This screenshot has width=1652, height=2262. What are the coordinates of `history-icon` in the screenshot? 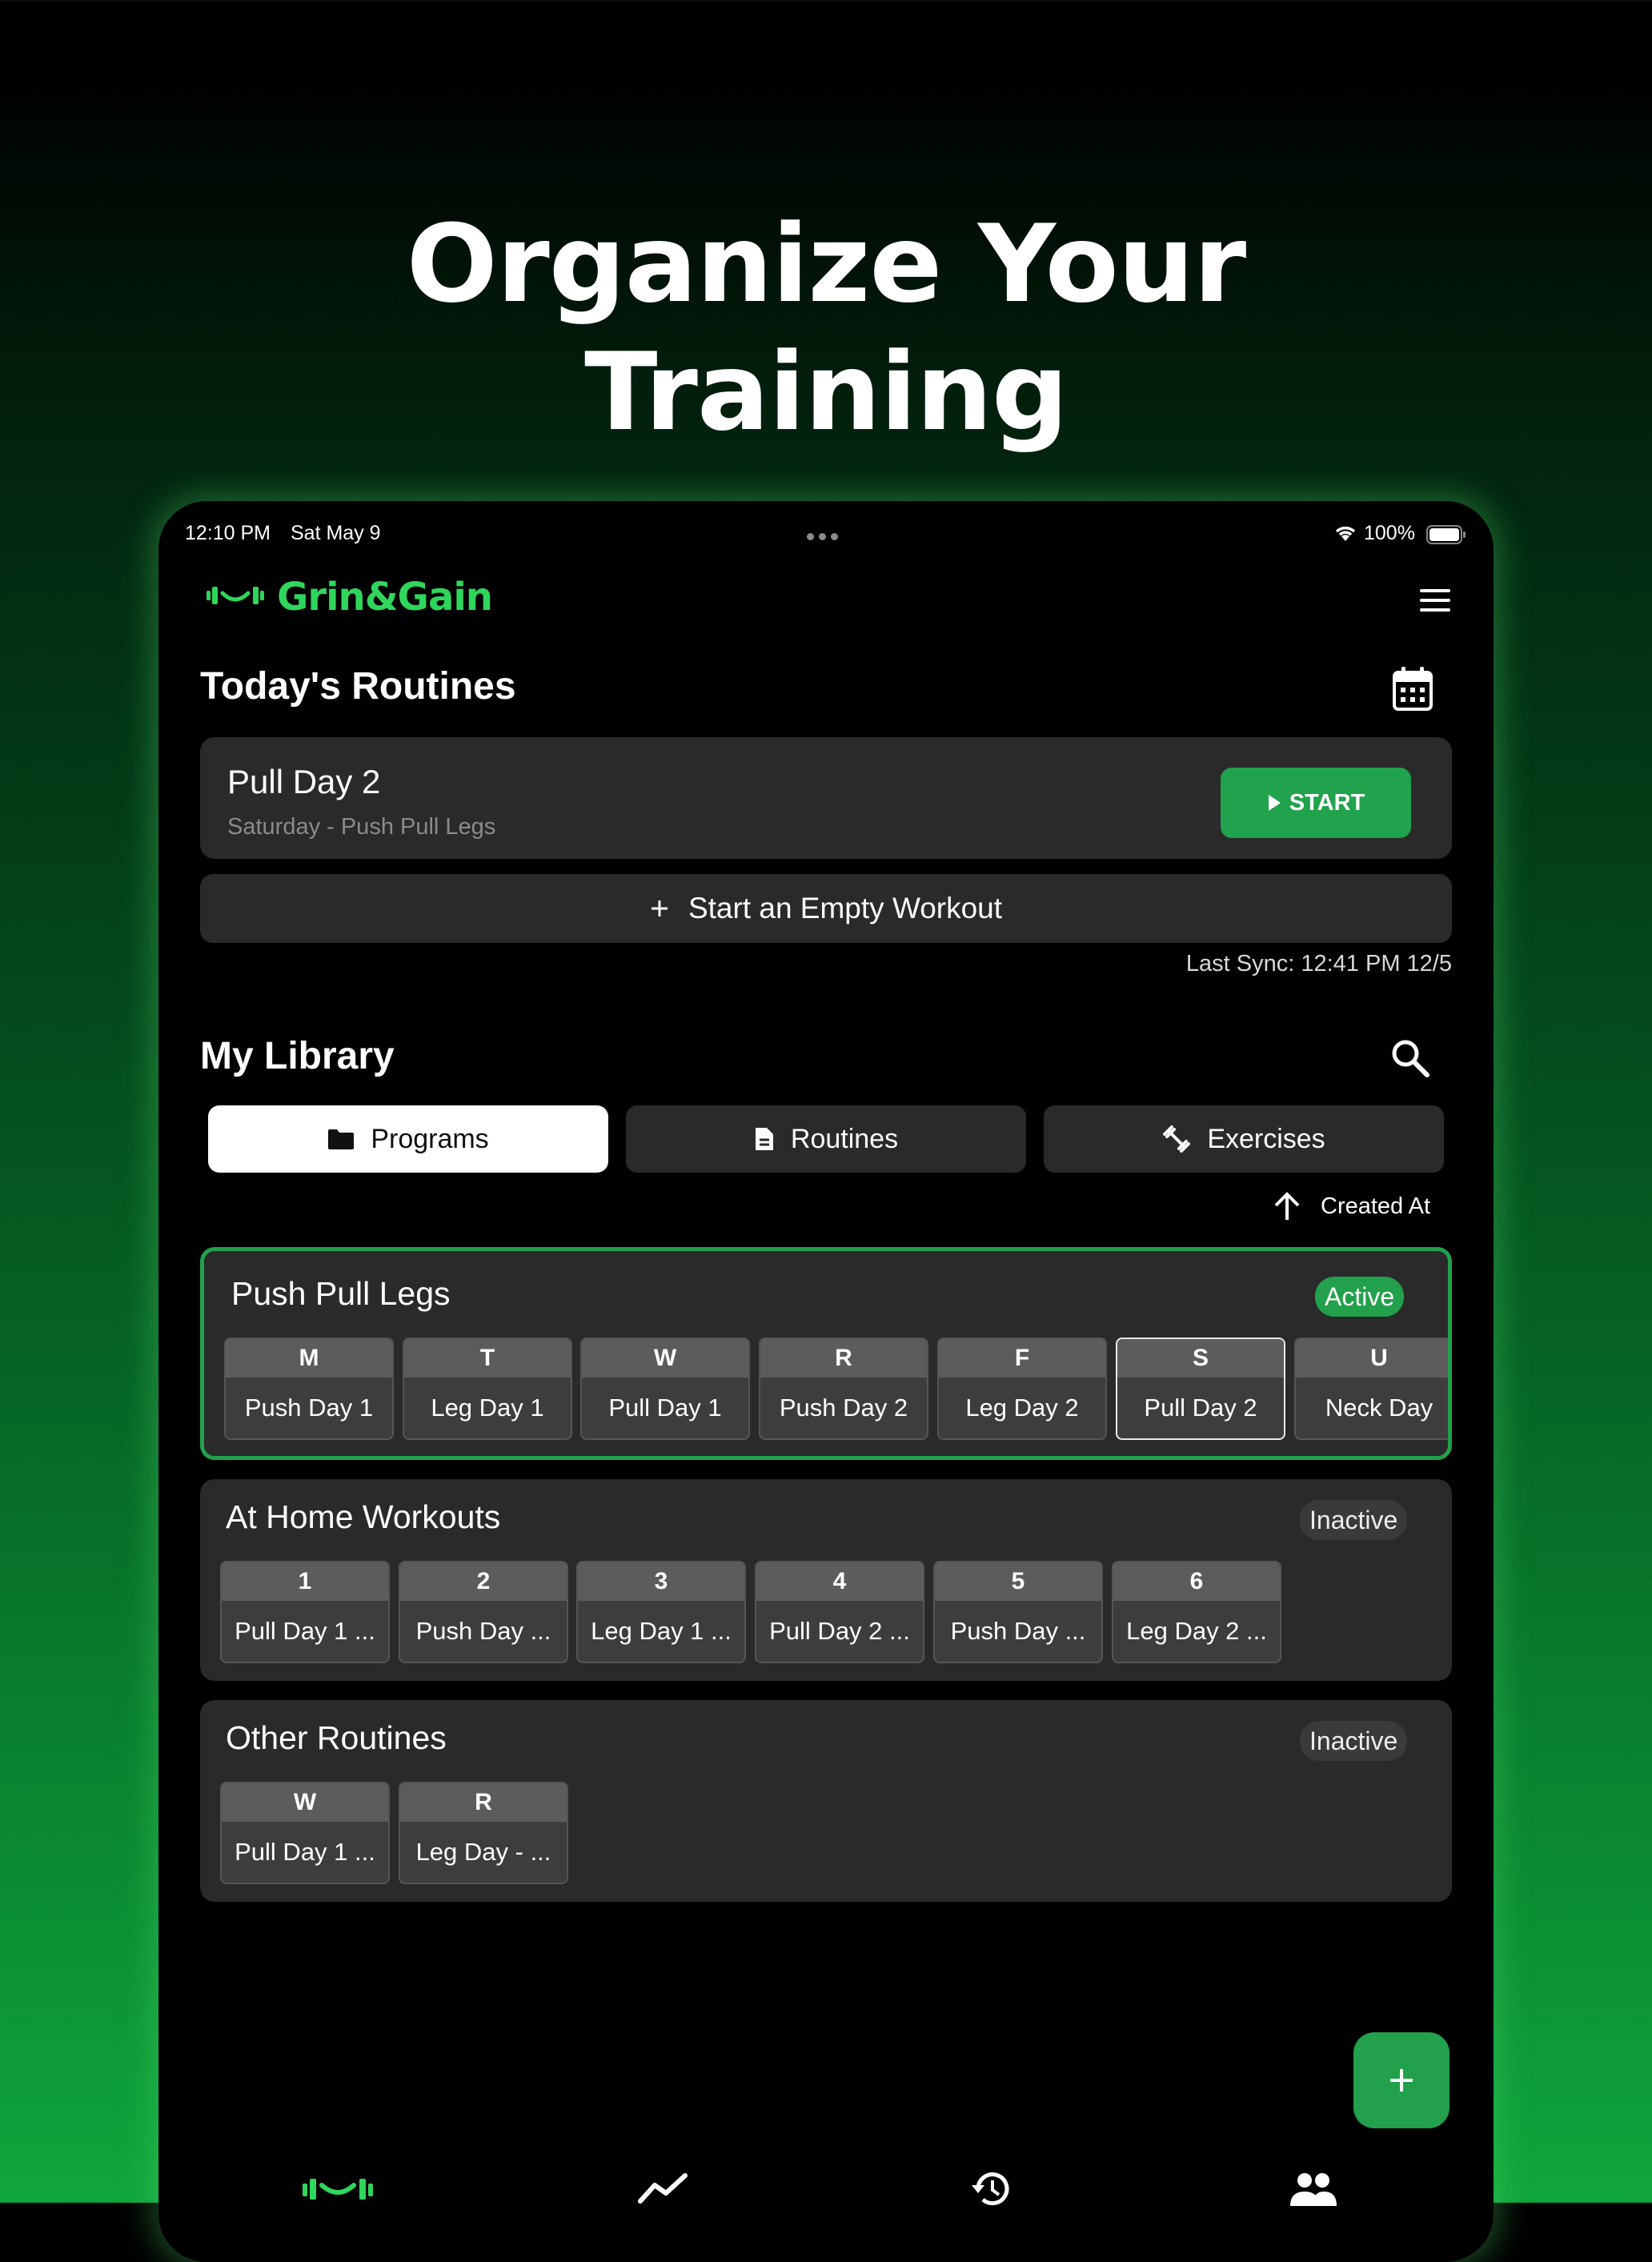 It's located at (990, 2191).